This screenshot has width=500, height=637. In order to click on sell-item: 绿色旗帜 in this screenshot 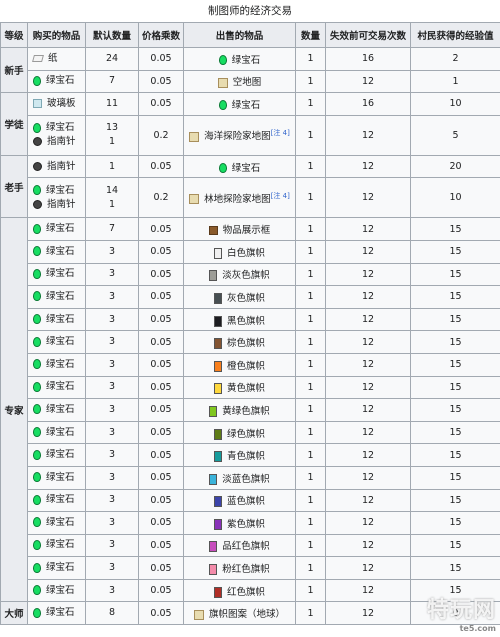, I will do `click(239, 434)`.